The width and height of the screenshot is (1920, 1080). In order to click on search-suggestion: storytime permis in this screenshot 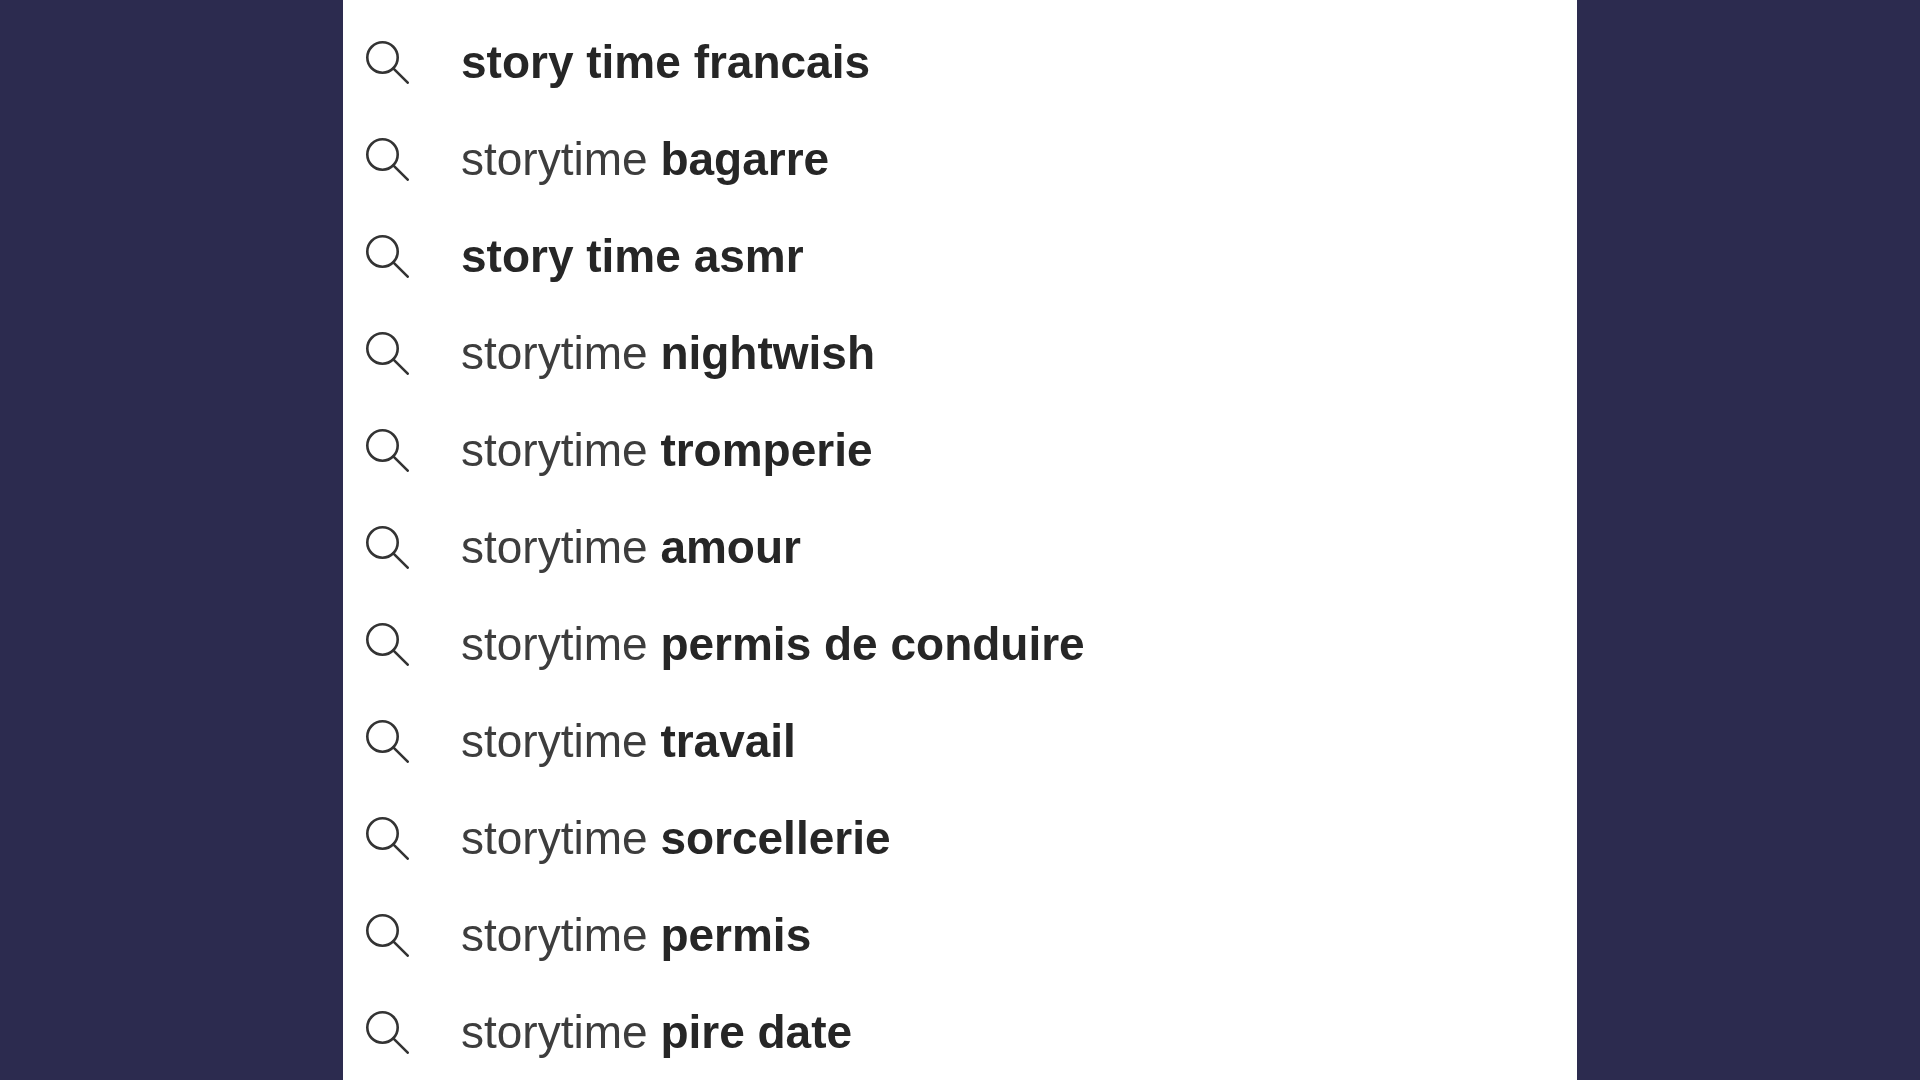, I will do `click(588, 934)`.